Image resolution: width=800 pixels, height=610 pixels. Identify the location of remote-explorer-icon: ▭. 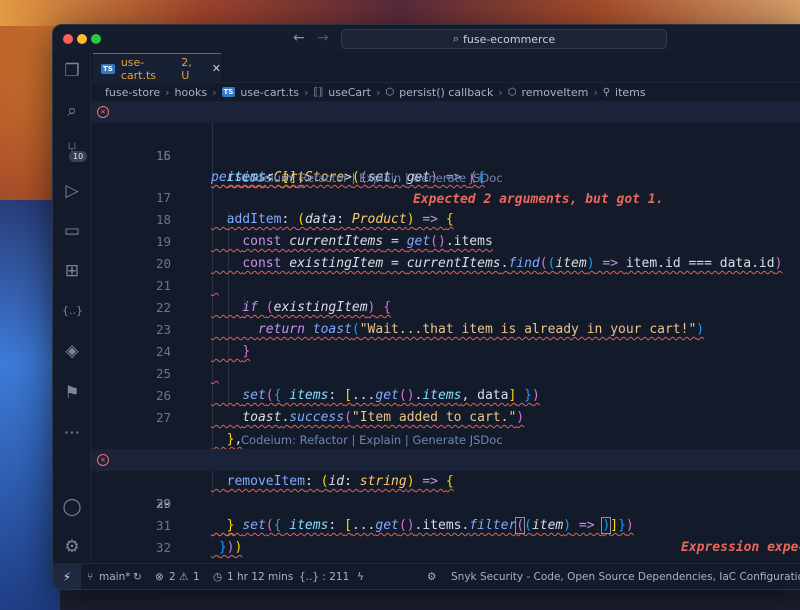
(72, 231).